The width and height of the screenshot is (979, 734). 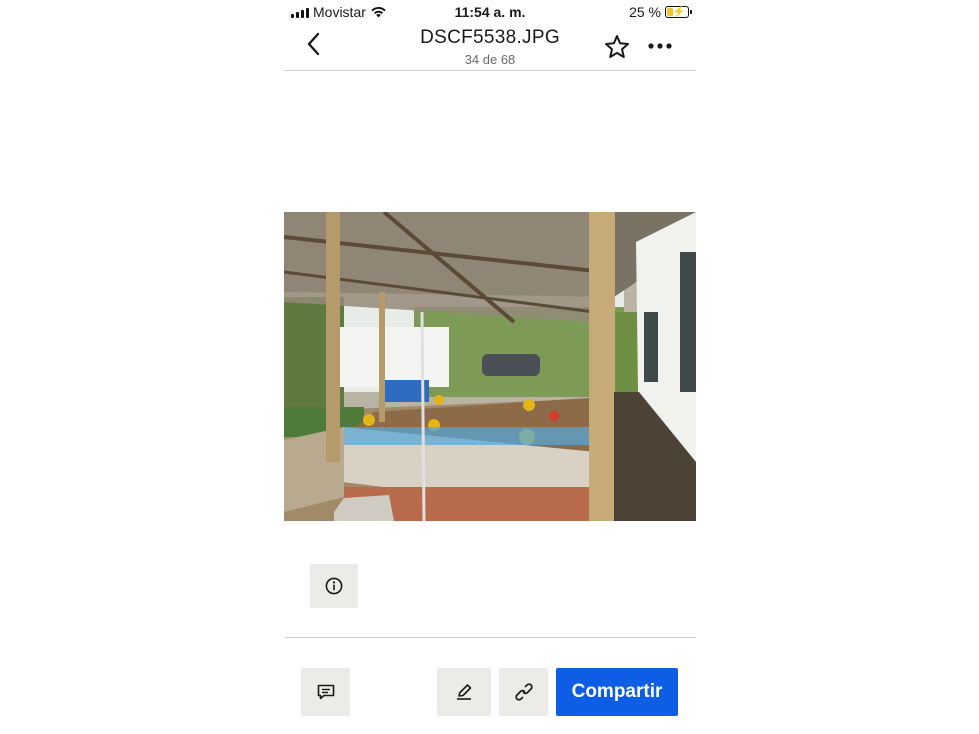 I want to click on more-horizontal-icon, so click(x=661, y=46).